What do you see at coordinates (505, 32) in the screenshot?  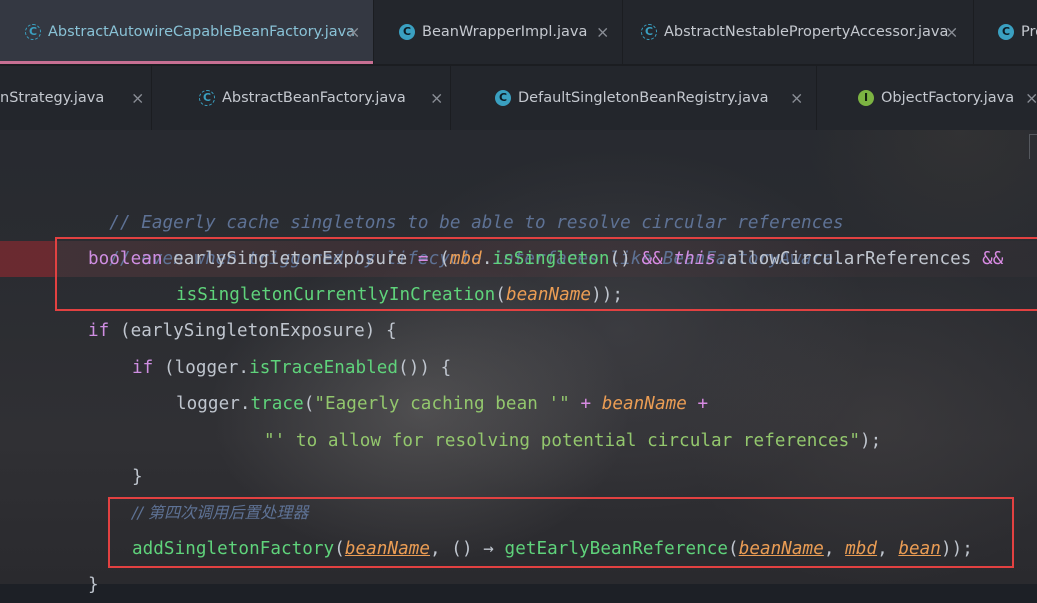 I see `tab-label: BeanWrapperImpl.java` at bounding box center [505, 32].